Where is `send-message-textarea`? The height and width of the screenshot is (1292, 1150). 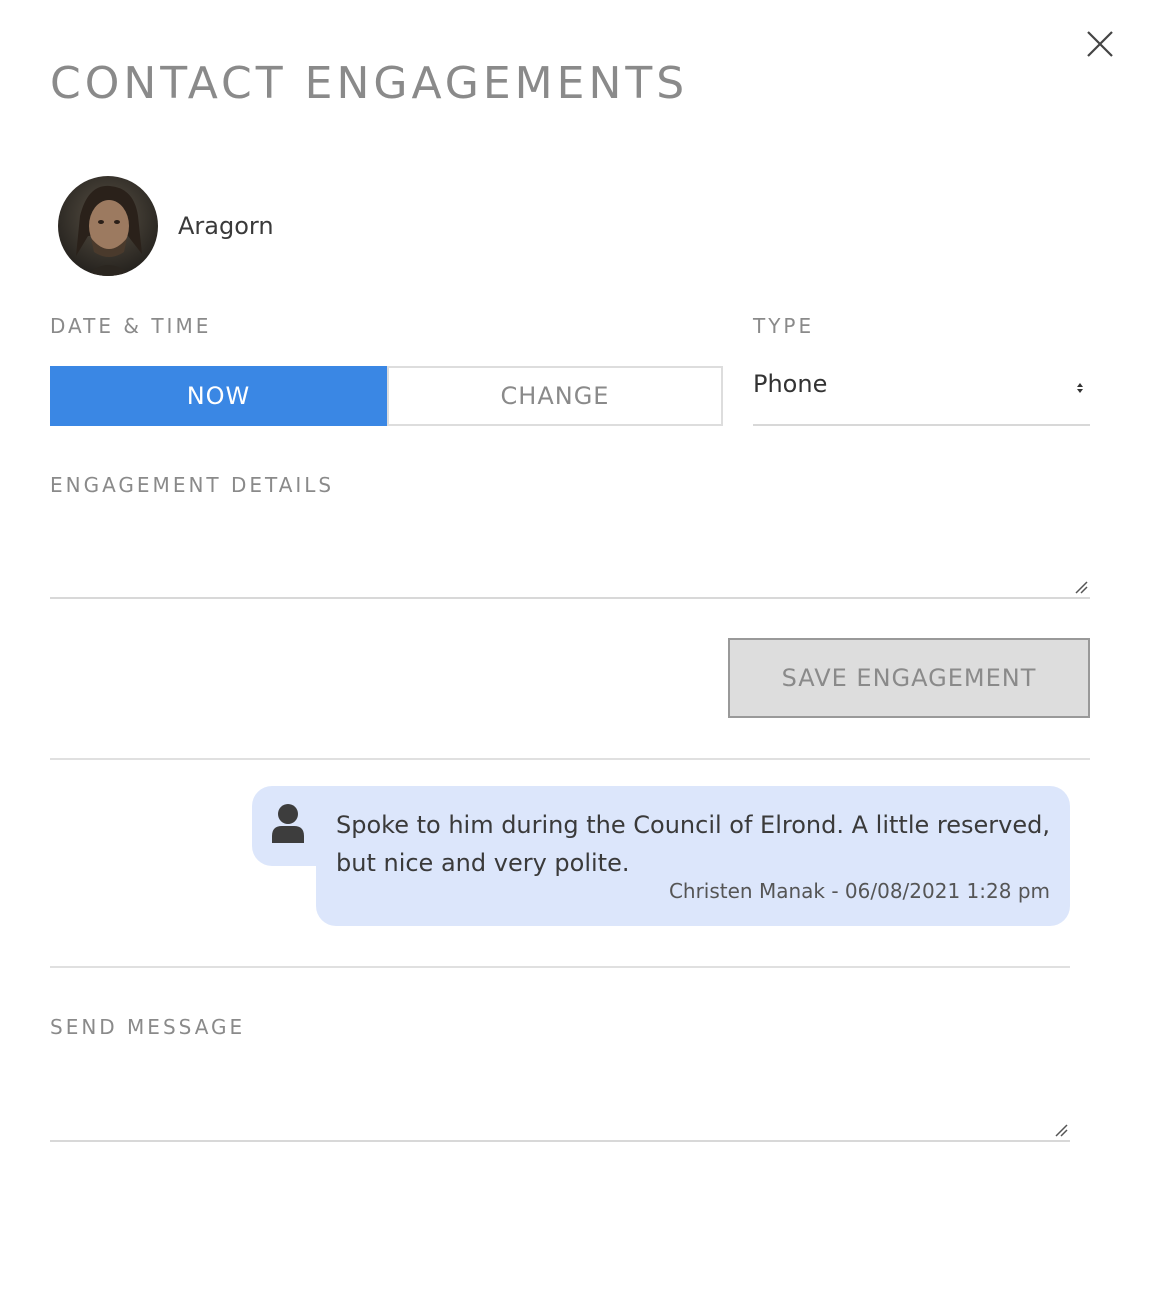
send-message-textarea is located at coordinates (560, 1096).